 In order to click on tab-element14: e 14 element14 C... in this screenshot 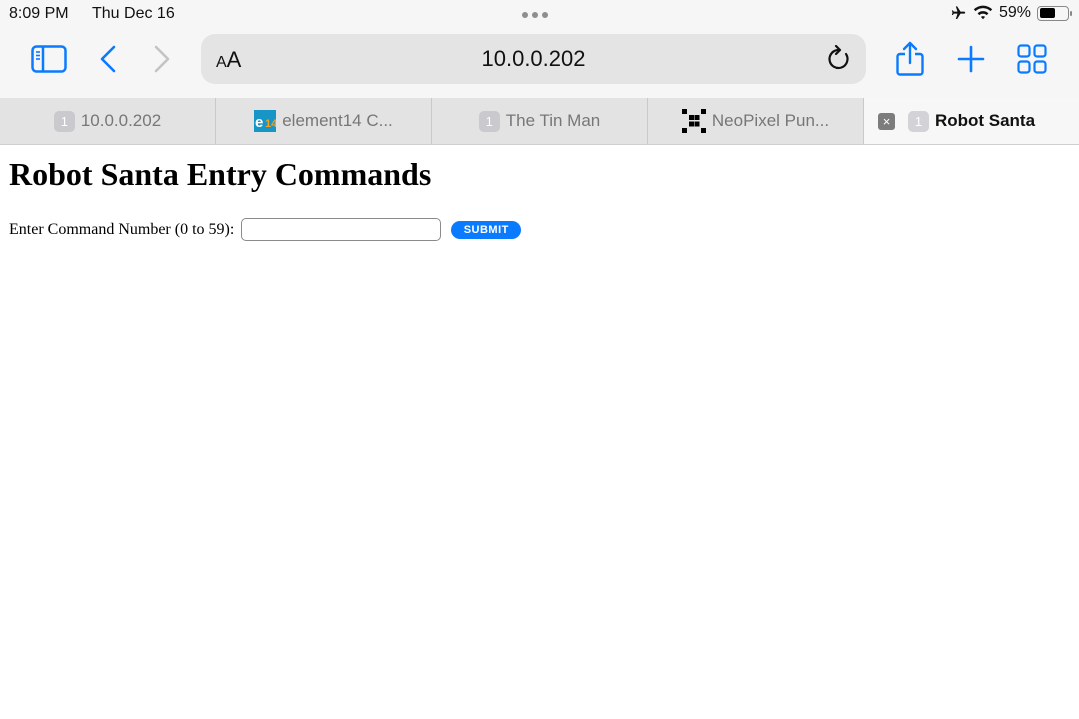, I will do `click(324, 121)`.